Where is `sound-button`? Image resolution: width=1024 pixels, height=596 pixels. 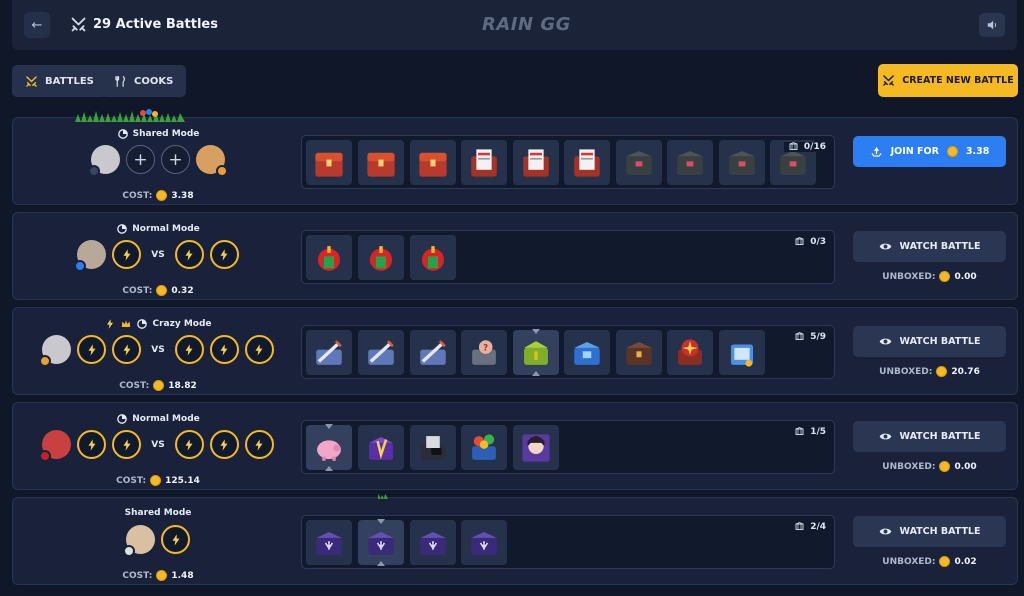
sound-button is located at coordinates (992, 25).